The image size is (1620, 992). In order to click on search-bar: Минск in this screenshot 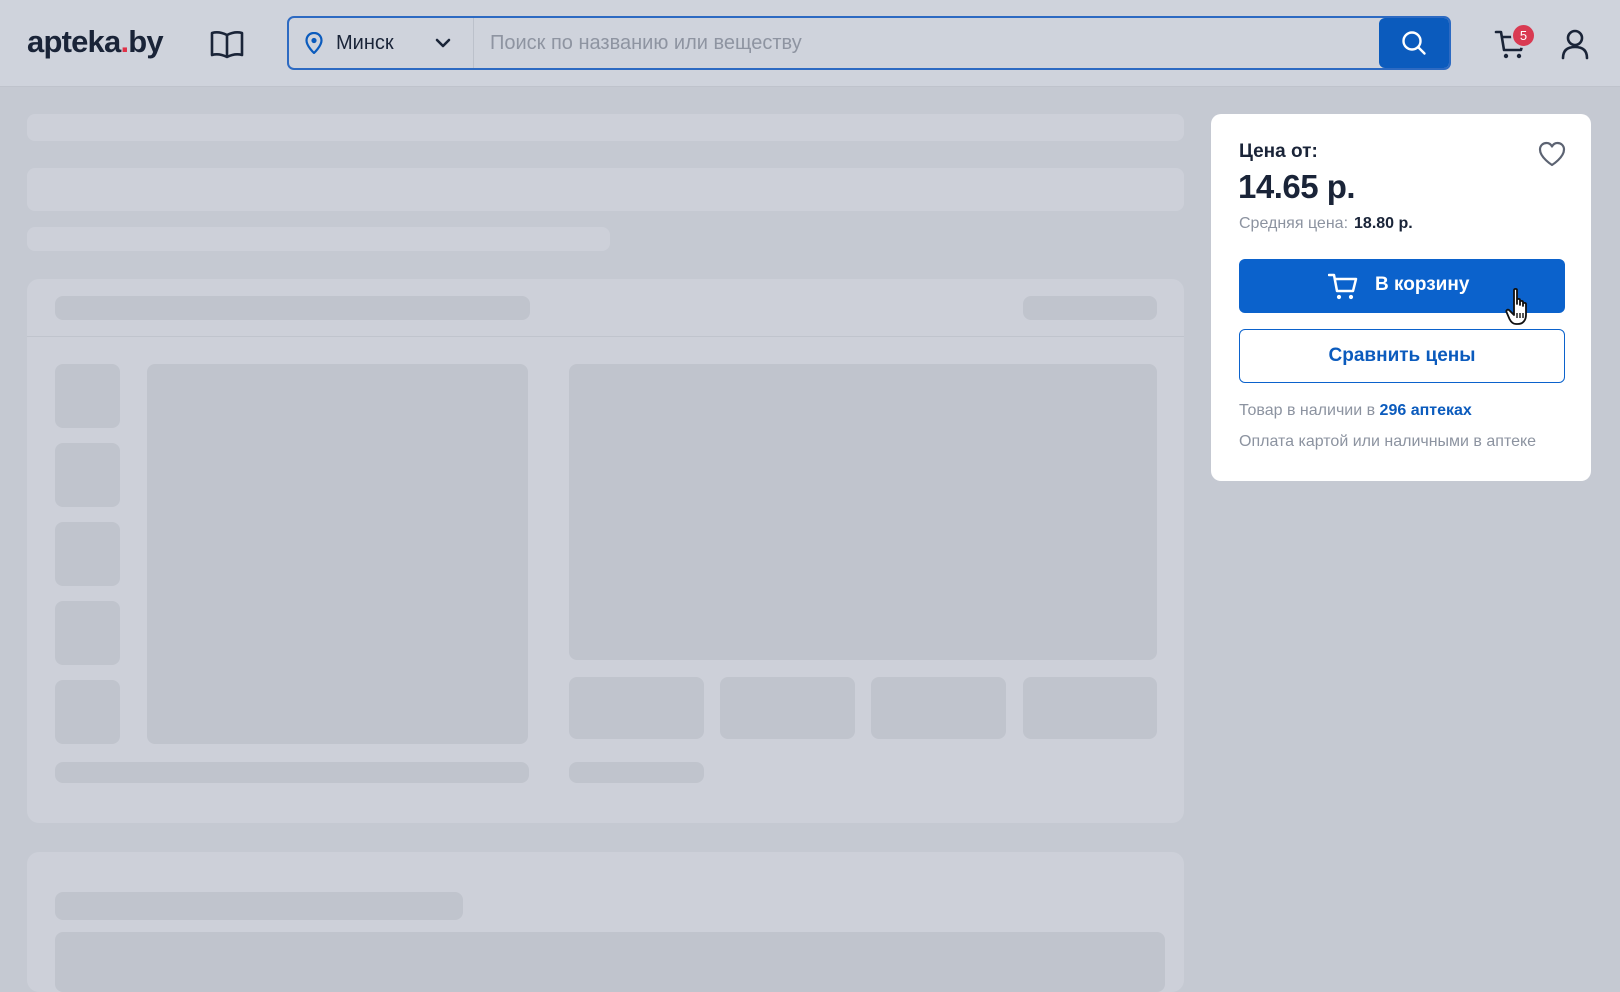, I will do `click(869, 43)`.